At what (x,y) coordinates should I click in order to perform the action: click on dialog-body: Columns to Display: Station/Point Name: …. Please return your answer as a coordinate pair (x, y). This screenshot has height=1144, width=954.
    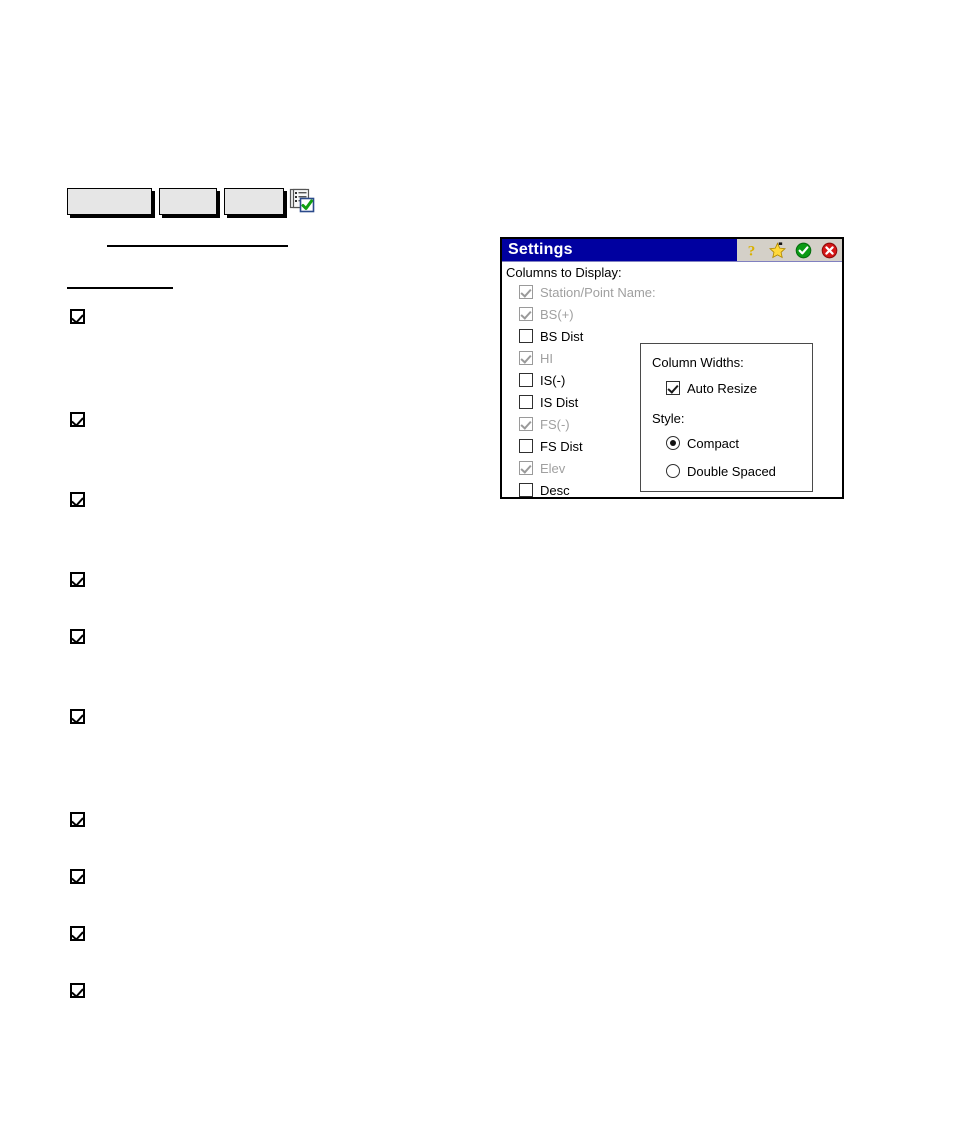
    Looking at the image, I should click on (672, 380).